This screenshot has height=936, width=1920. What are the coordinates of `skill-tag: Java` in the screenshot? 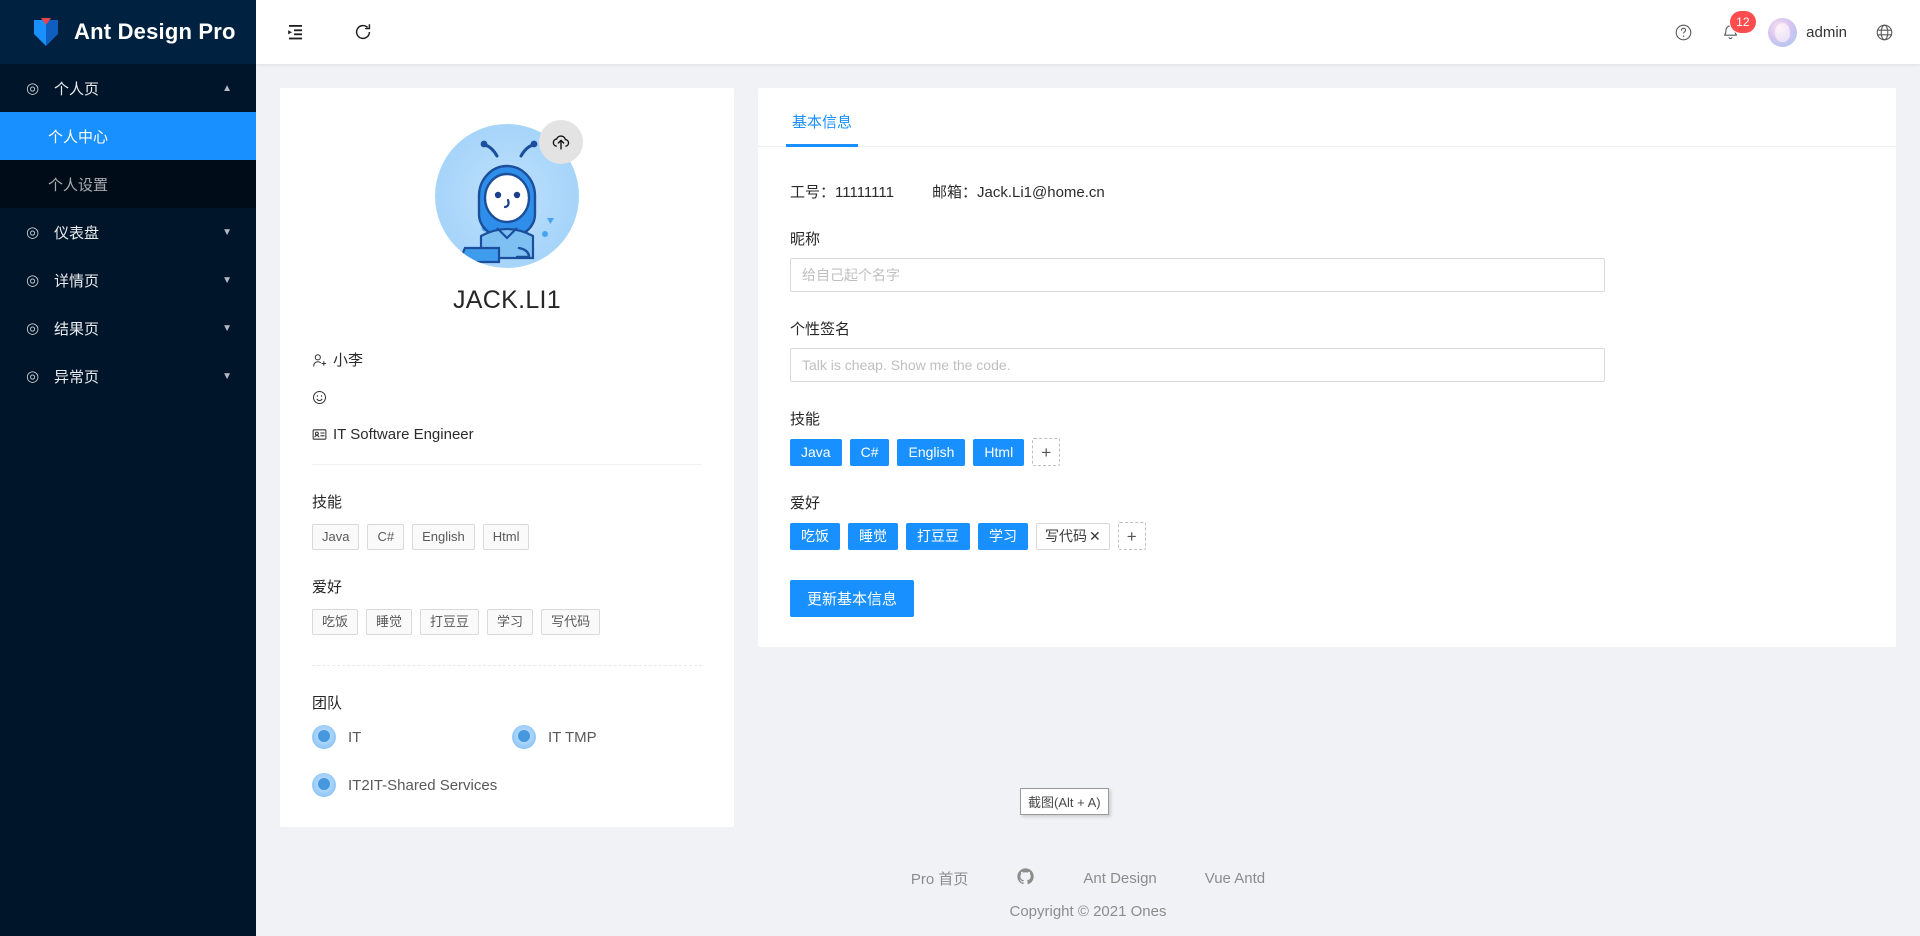 It's located at (816, 452).